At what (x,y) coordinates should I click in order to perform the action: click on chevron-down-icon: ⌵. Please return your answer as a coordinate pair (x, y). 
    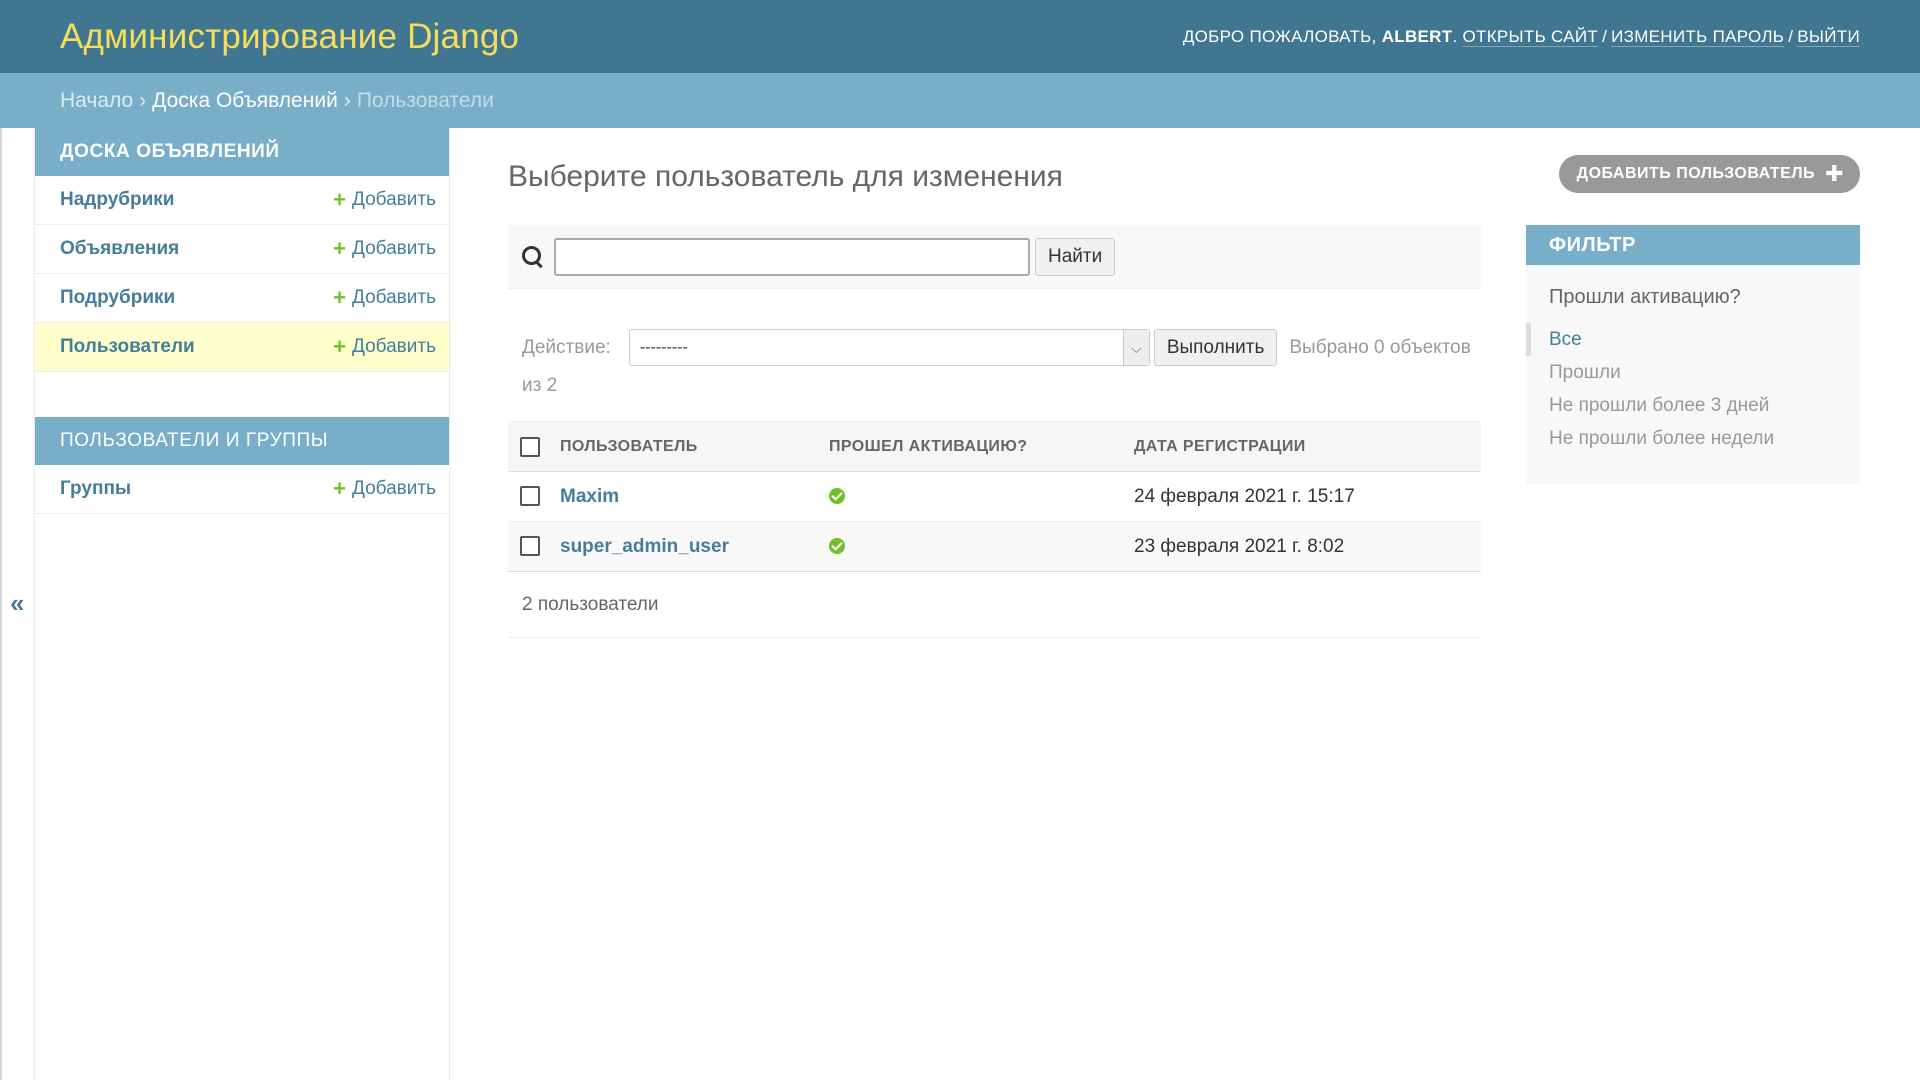
    Looking at the image, I should click on (1135, 348).